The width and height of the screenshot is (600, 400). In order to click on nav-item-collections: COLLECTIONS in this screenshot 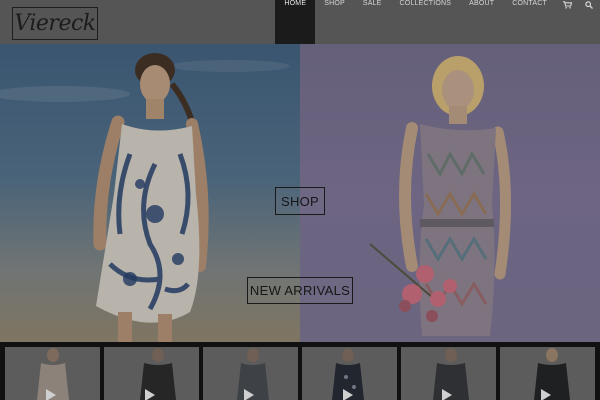, I will do `click(426, 22)`.